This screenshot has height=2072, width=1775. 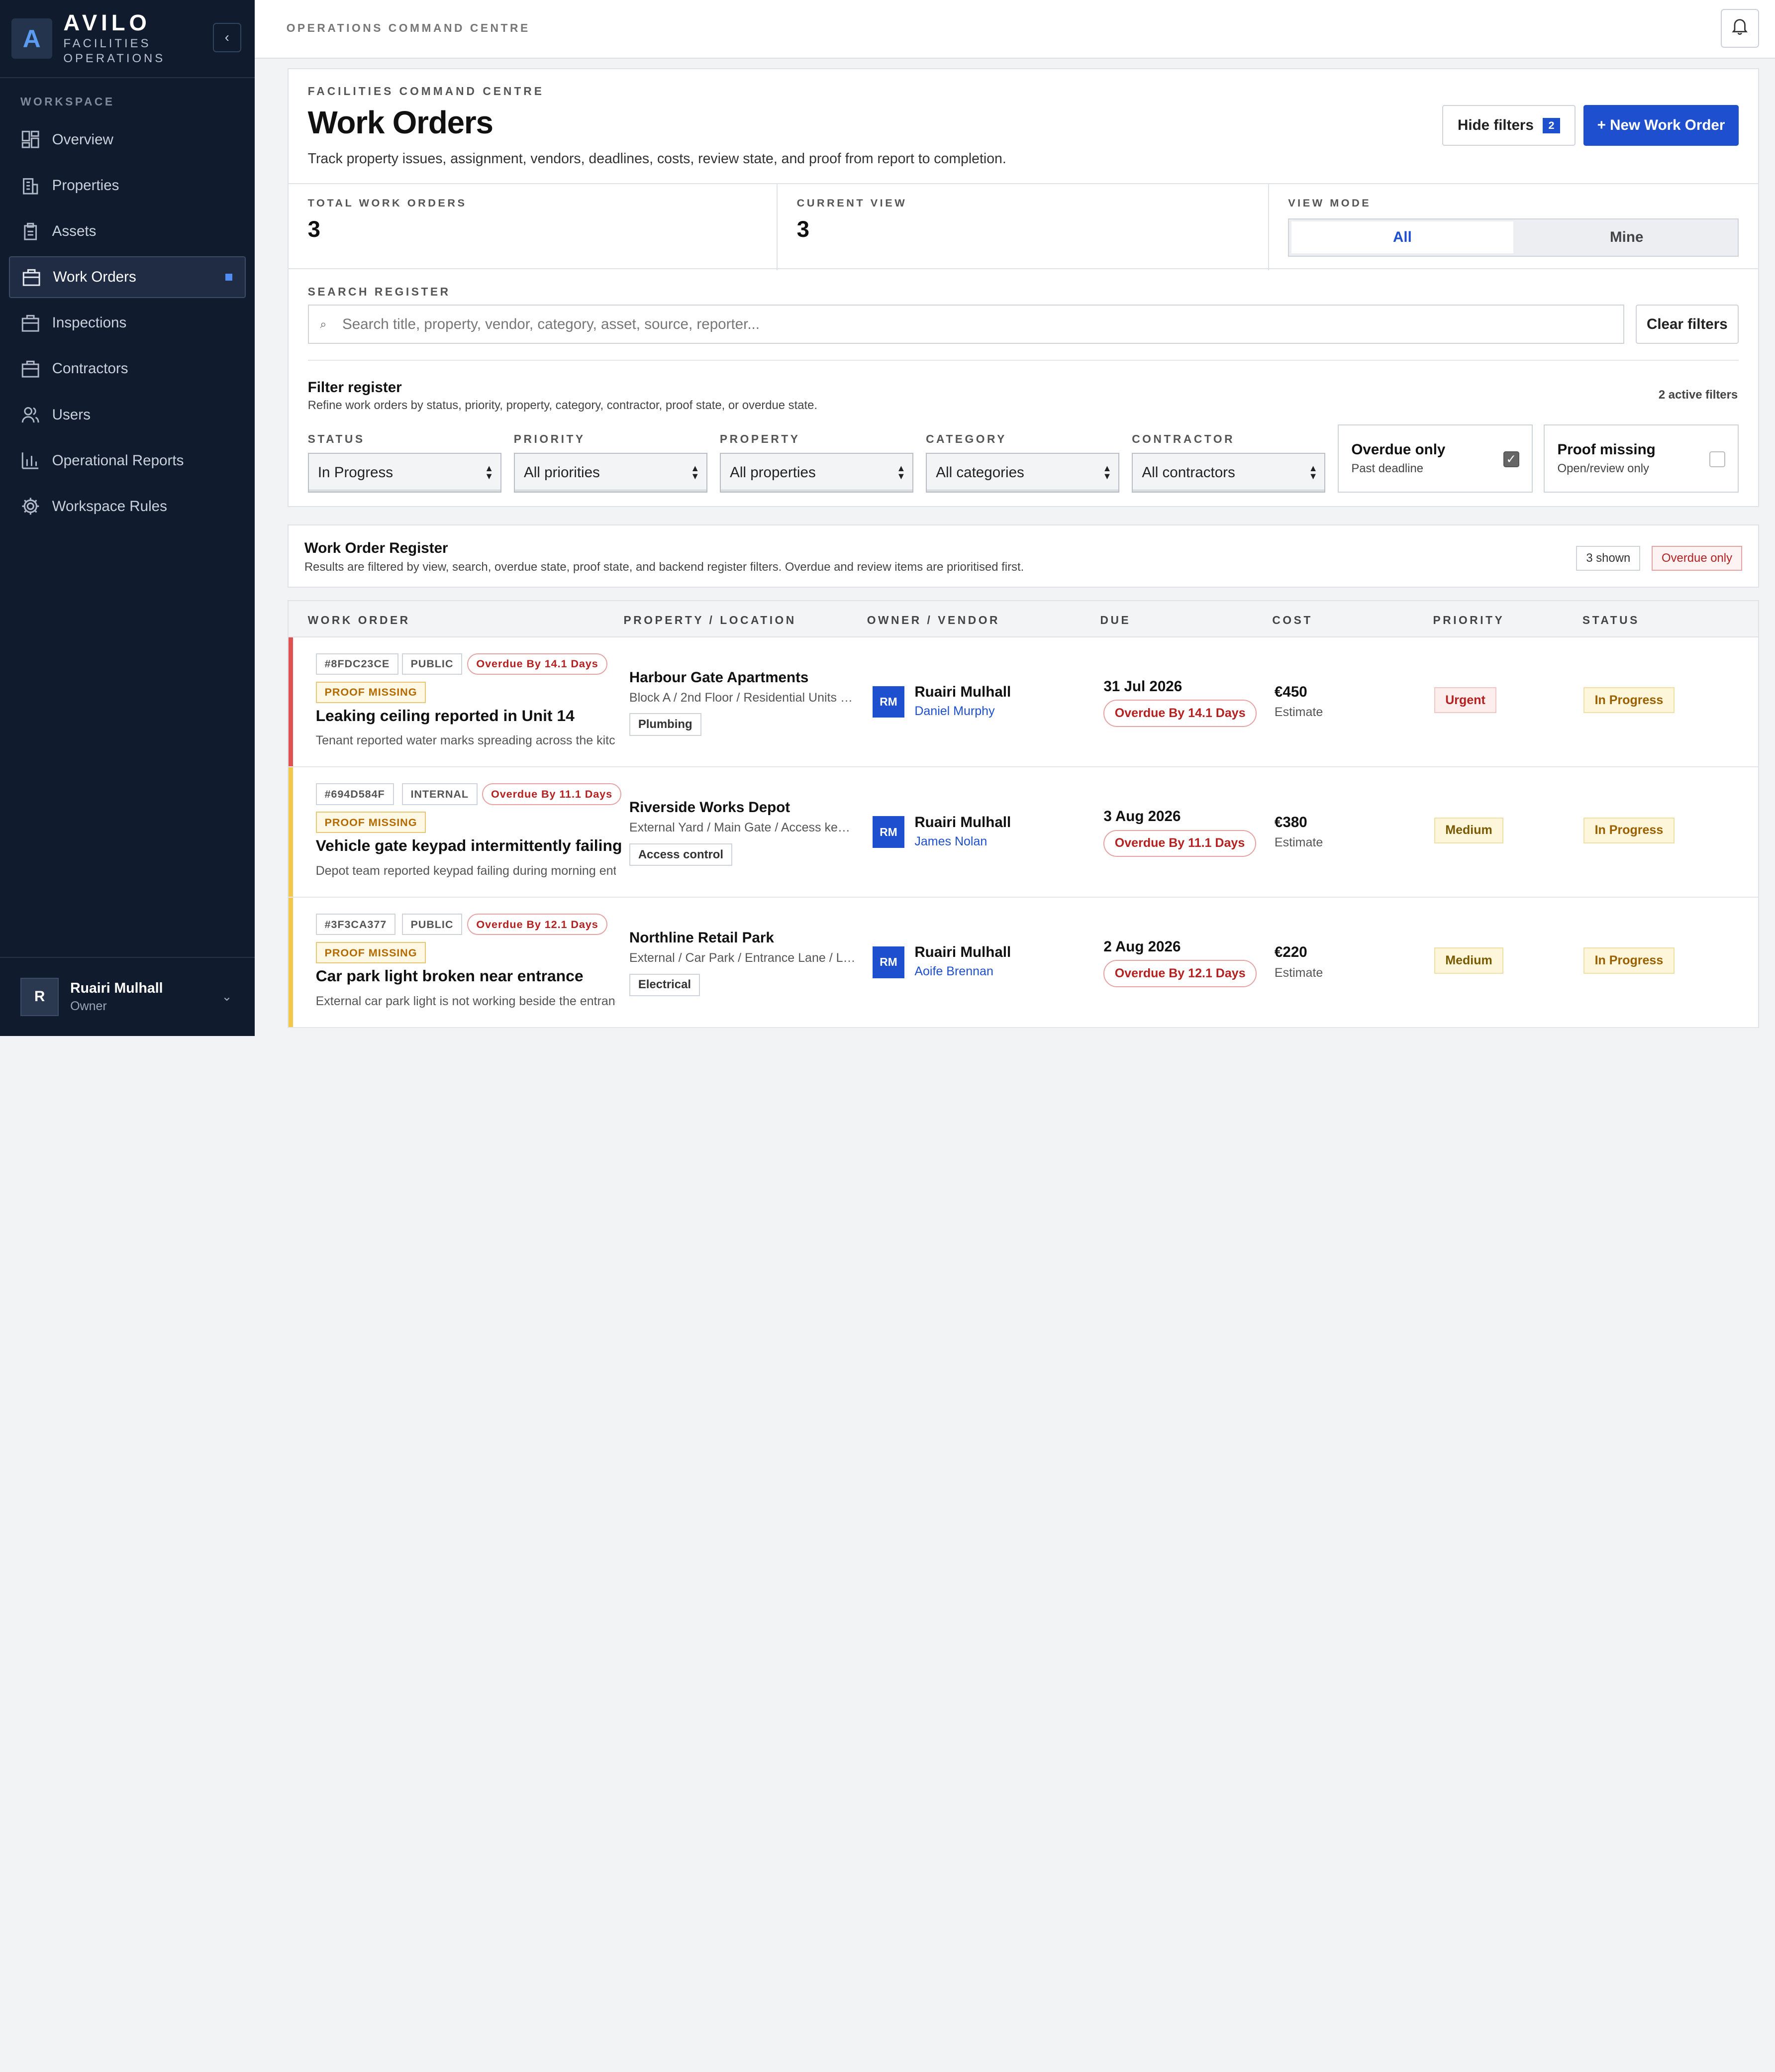 What do you see at coordinates (71, 414) in the screenshot?
I see `sidebar-item-label: Users` at bounding box center [71, 414].